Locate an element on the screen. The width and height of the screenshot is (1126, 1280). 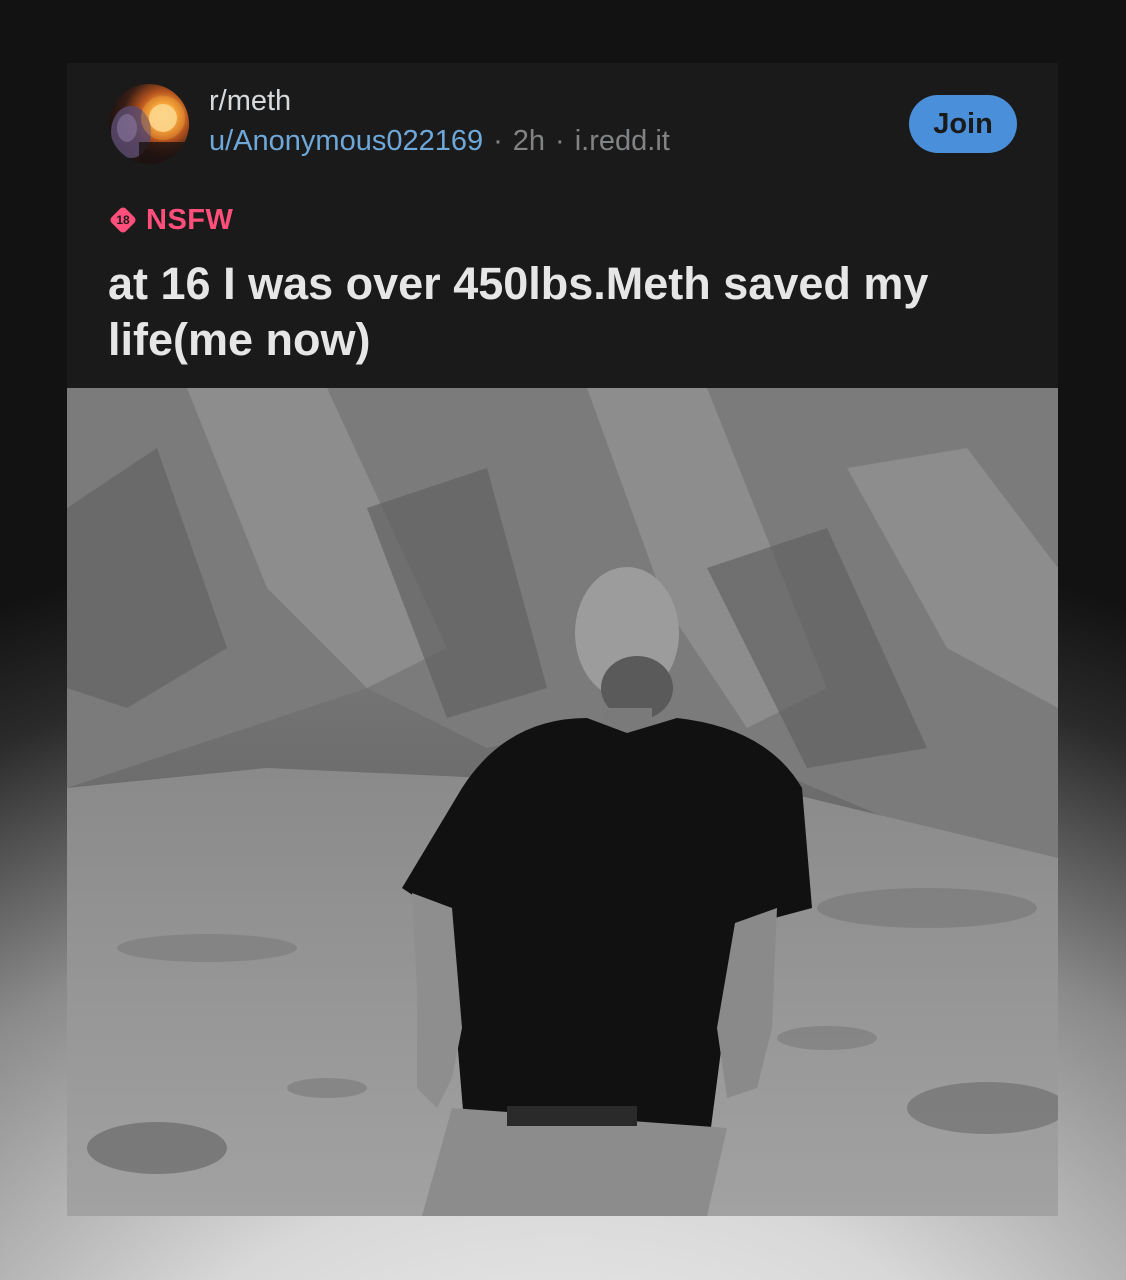
post-meta: r/meth u/Anonymous022169 · 2h · i.redd.it is located at coordinates (439, 121).